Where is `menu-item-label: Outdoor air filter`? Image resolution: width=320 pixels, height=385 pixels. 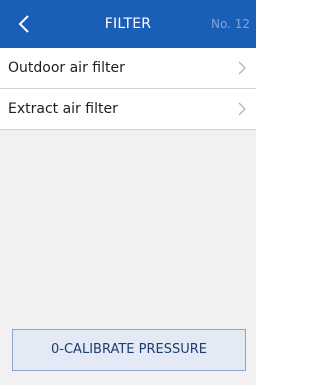 menu-item-label: Outdoor air filter is located at coordinates (66, 68).